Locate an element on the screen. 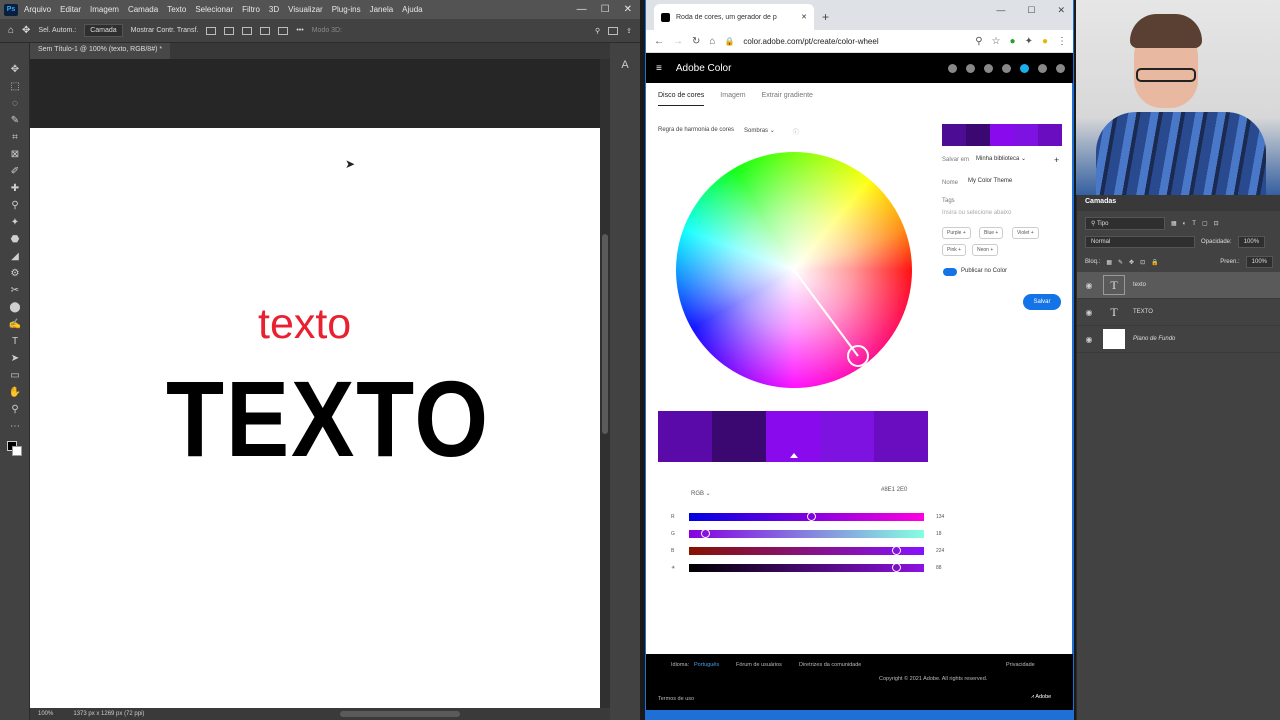 This screenshot has height=720, width=1280. menu-plugins: Plug-ins is located at coordinates (346, 9).